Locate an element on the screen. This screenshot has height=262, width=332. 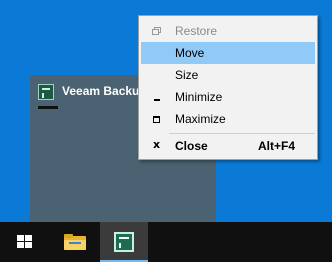
window-cursor-indicator is located at coordinates (48, 107).